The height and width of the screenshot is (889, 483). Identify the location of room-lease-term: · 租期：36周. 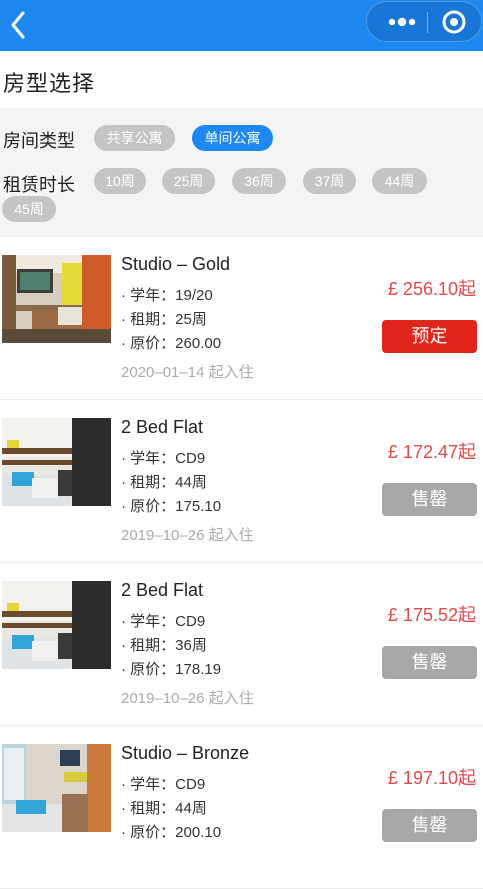
(164, 645).